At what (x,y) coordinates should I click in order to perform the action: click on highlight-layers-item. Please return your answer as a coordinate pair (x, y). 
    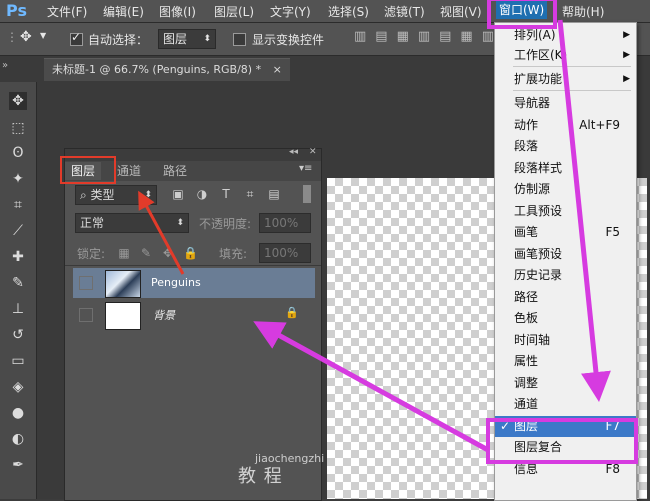
    Looking at the image, I should click on (562, 441).